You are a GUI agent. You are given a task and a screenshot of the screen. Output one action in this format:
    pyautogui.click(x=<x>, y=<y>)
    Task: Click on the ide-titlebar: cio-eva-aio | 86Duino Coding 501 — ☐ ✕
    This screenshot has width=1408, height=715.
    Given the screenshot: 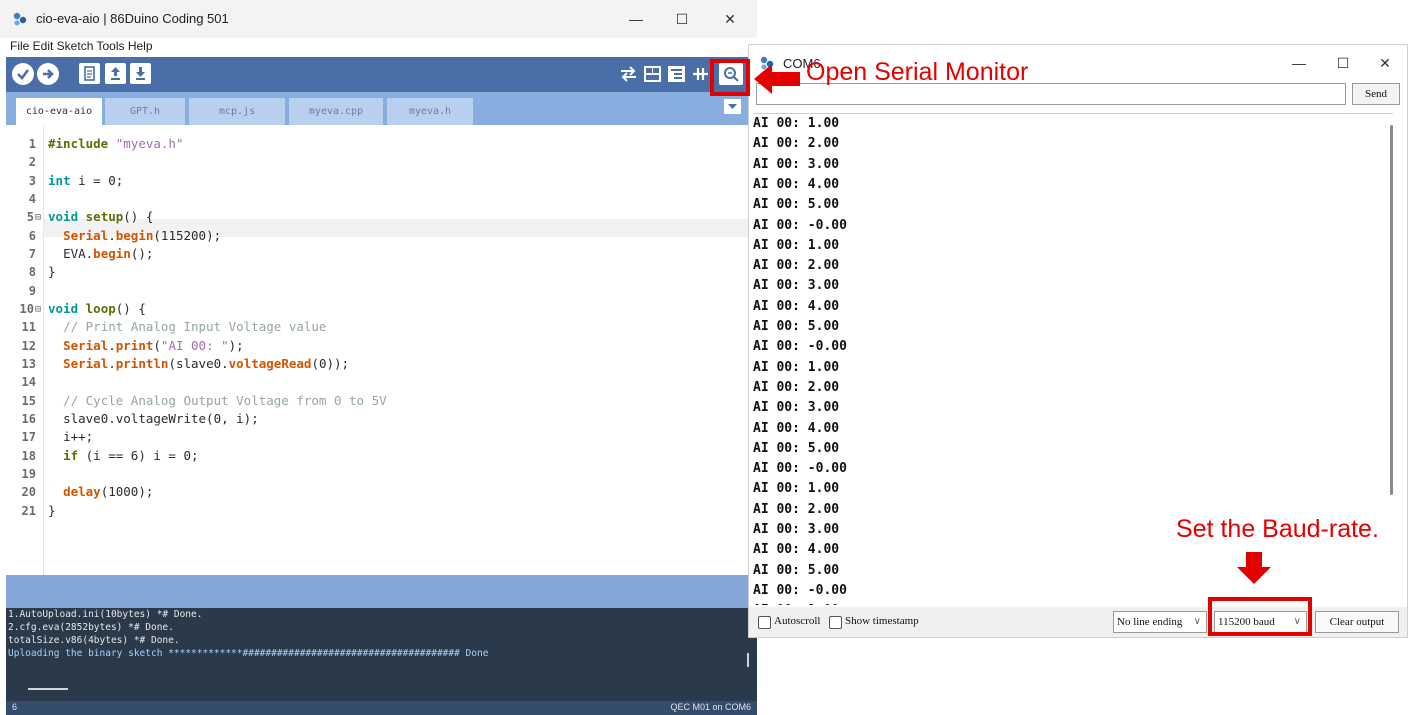 What is the action you would take?
    pyautogui.click(x=378, y=19)
    